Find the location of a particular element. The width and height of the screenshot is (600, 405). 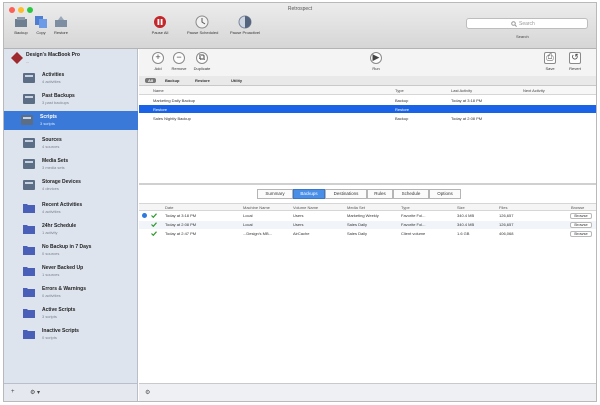

script-last-activity: Today at 2:08 PM is located at coordinates (467, 118).